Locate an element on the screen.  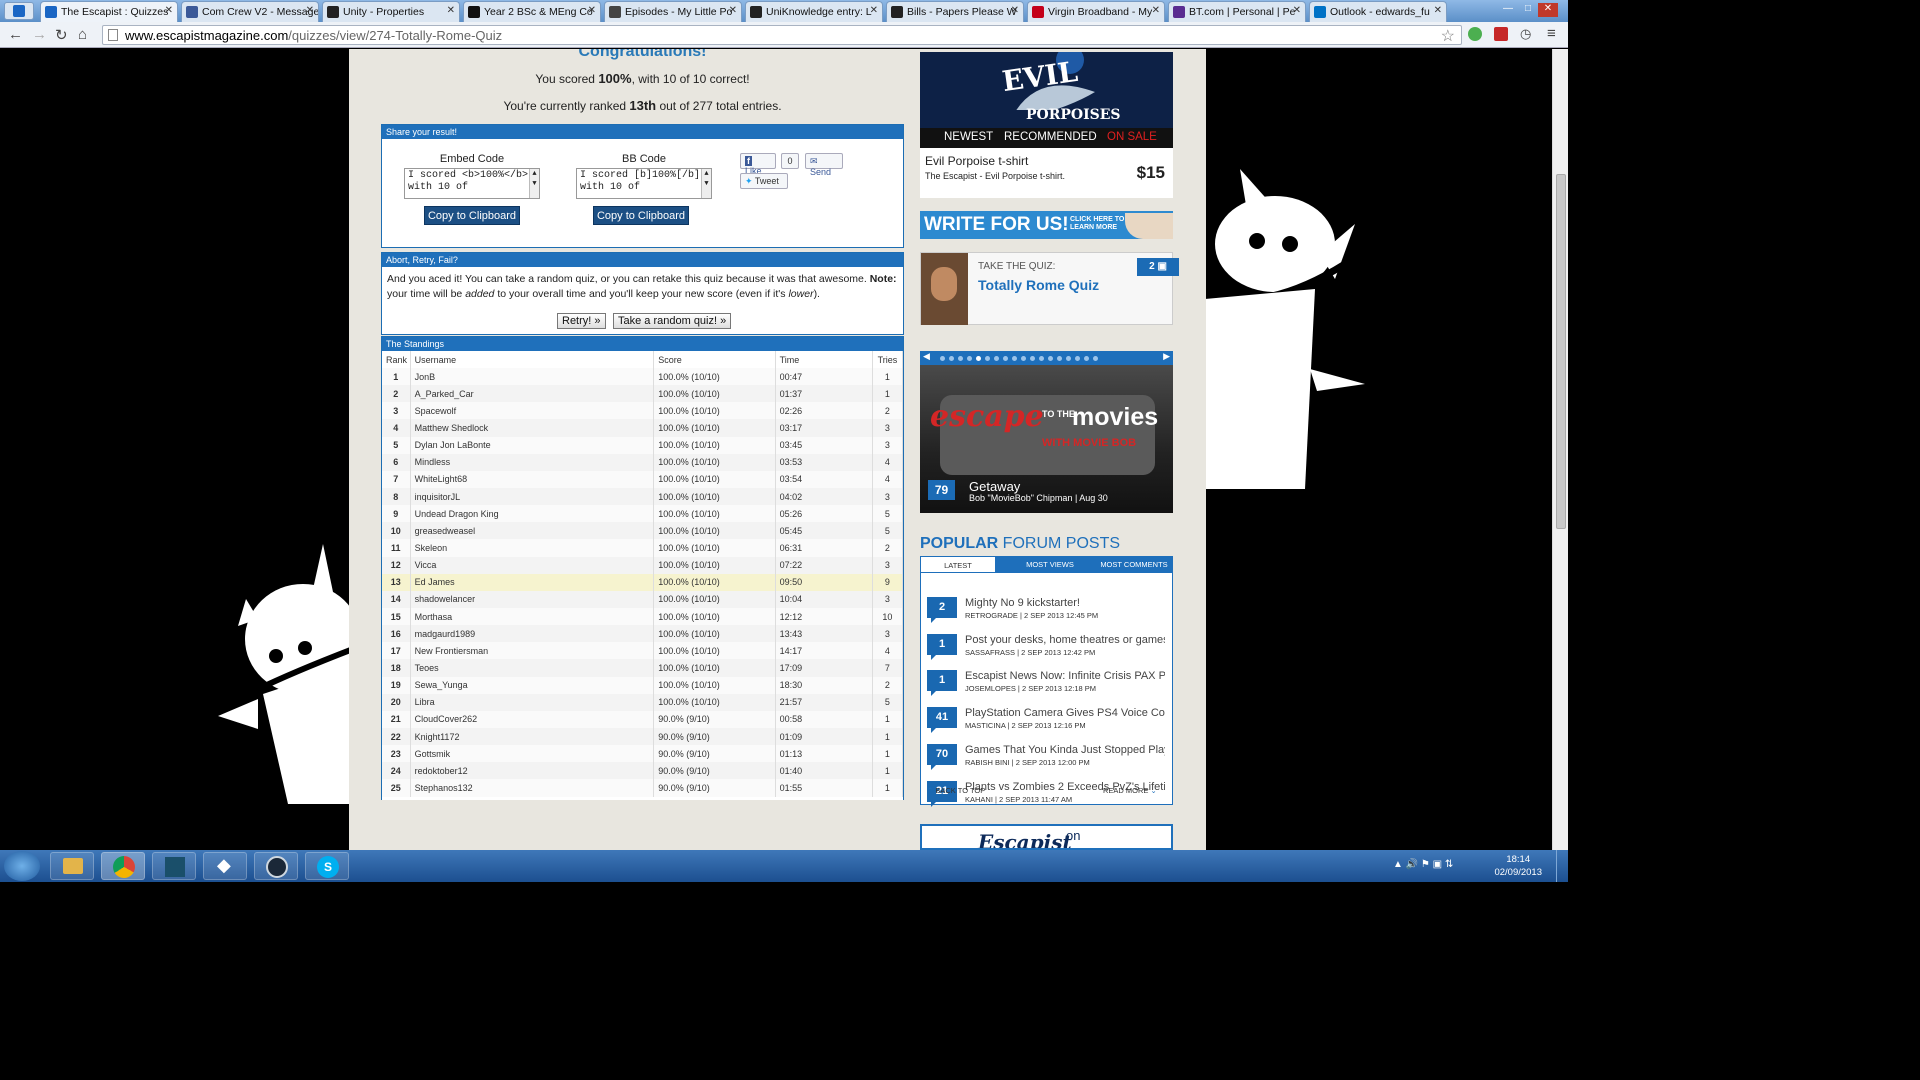
username-cell: Skeleon is located at coordinates (532, 548).